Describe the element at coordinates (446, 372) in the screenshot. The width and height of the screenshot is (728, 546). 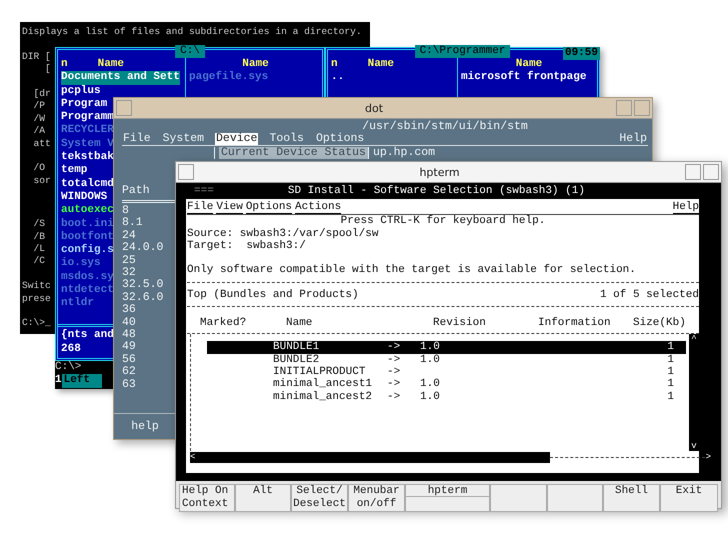
I see `software-row: INITIALPRODUCT -> 1` at that location.